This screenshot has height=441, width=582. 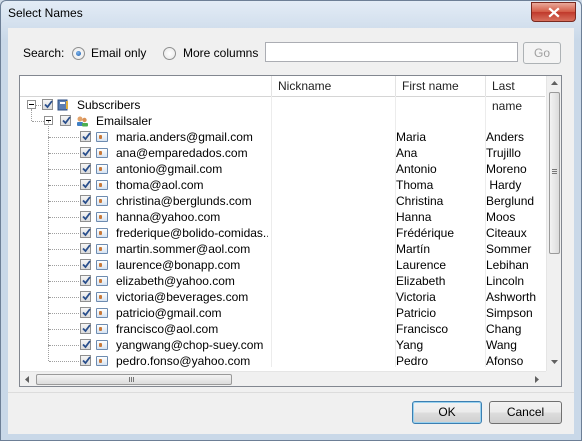 I want to click on contact-row: hanna@yahoo.com Hanna Moos, so click(x=282, y=213).